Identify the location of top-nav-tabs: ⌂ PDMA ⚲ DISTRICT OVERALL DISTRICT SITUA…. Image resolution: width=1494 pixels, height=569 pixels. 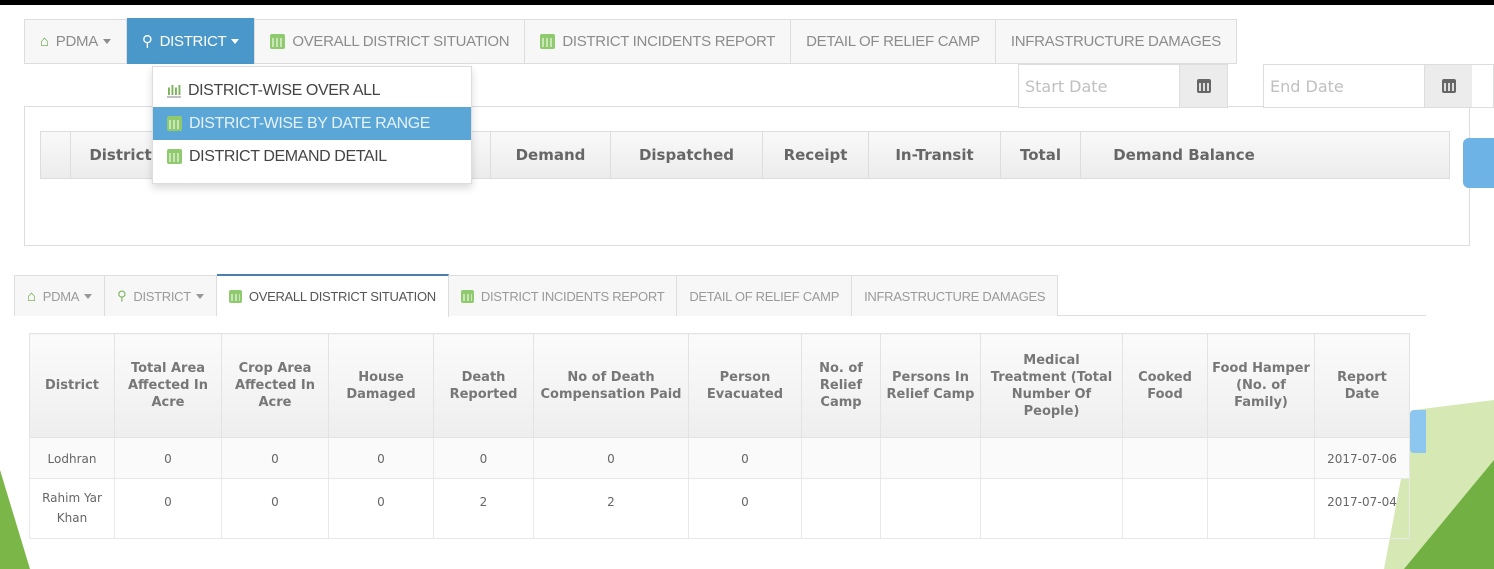
(630, 41).